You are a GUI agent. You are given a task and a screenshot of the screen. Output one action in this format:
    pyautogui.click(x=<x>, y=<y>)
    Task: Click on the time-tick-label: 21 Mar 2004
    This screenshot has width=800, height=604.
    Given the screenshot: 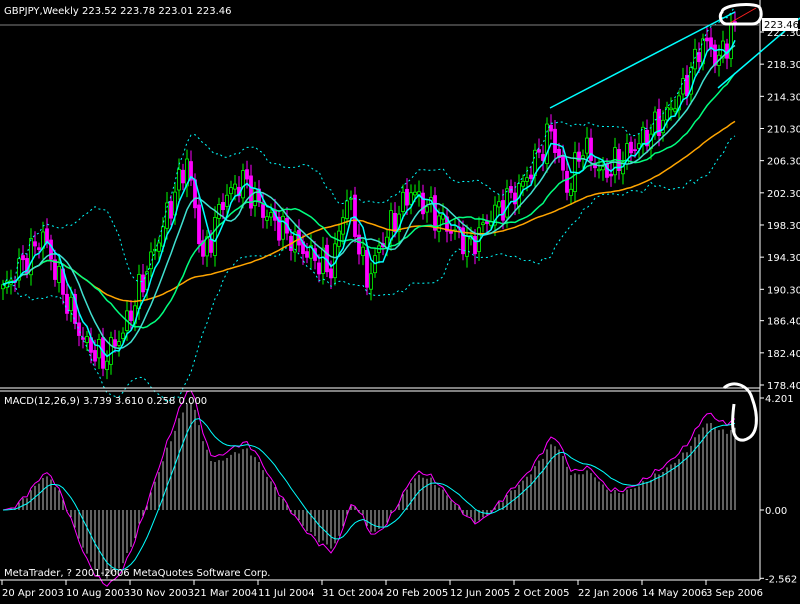 What is the action you would take?
    pyautogui.click(x=225, y=593)
    